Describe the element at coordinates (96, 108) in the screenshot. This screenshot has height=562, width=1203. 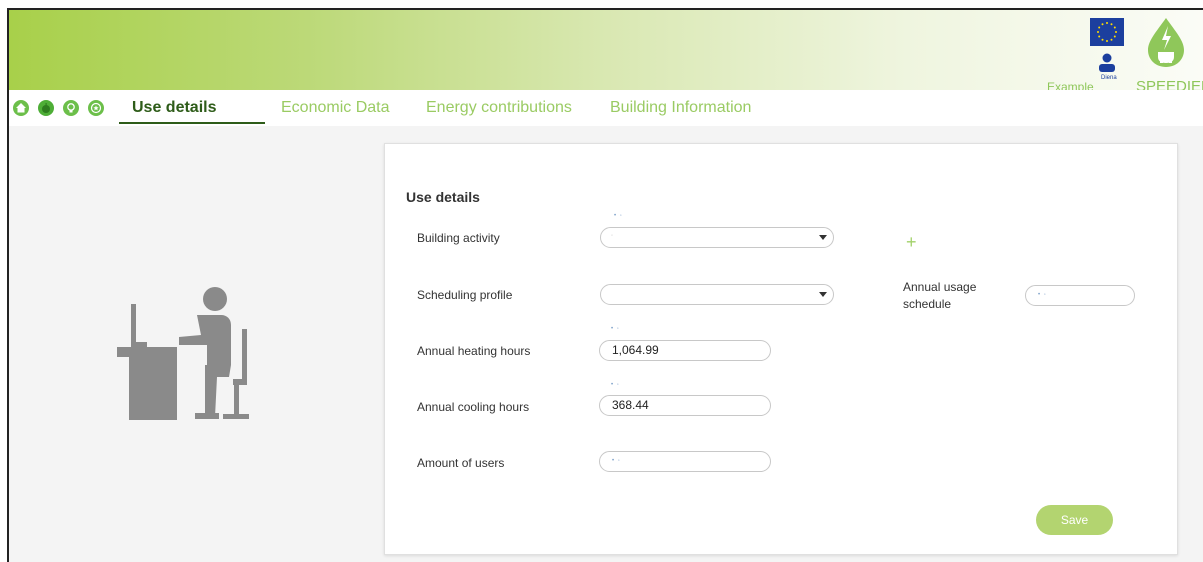
I see `star-icon` at that location.